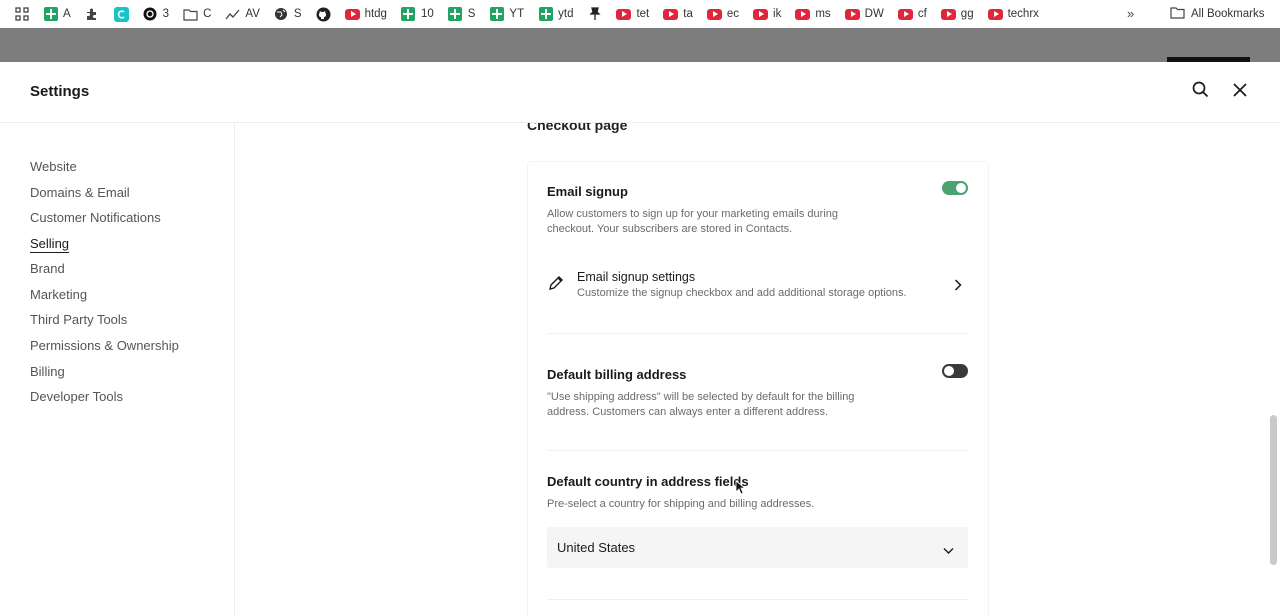 The image size is (1280, 616). Describe the element at coordinates (78, 319) in the screenshot. I see `sidebar-item-third-party-tools: Third Party Tools` at that location.